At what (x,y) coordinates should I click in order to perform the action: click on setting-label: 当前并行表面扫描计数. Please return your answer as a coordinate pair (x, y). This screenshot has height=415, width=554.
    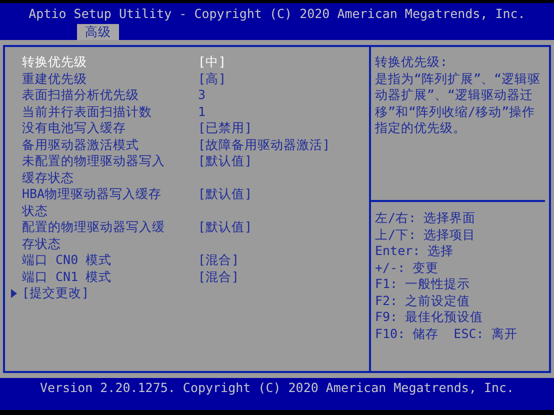
    Looking at the image, I should click on (95, 112).